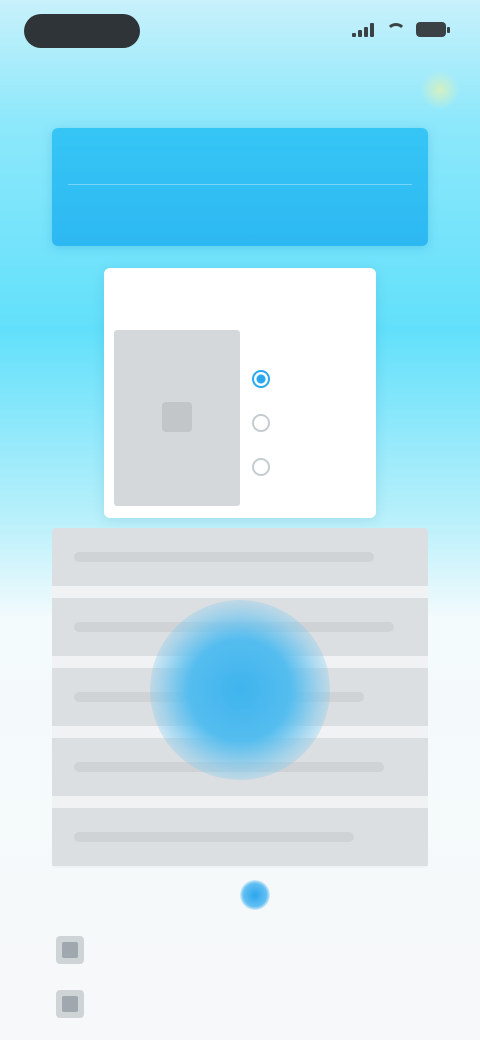 The width and height of the screenshot is (480, 1040). Describe the element at coordinates (255, 895) in the screenshot. I see `location-icon` at that location.